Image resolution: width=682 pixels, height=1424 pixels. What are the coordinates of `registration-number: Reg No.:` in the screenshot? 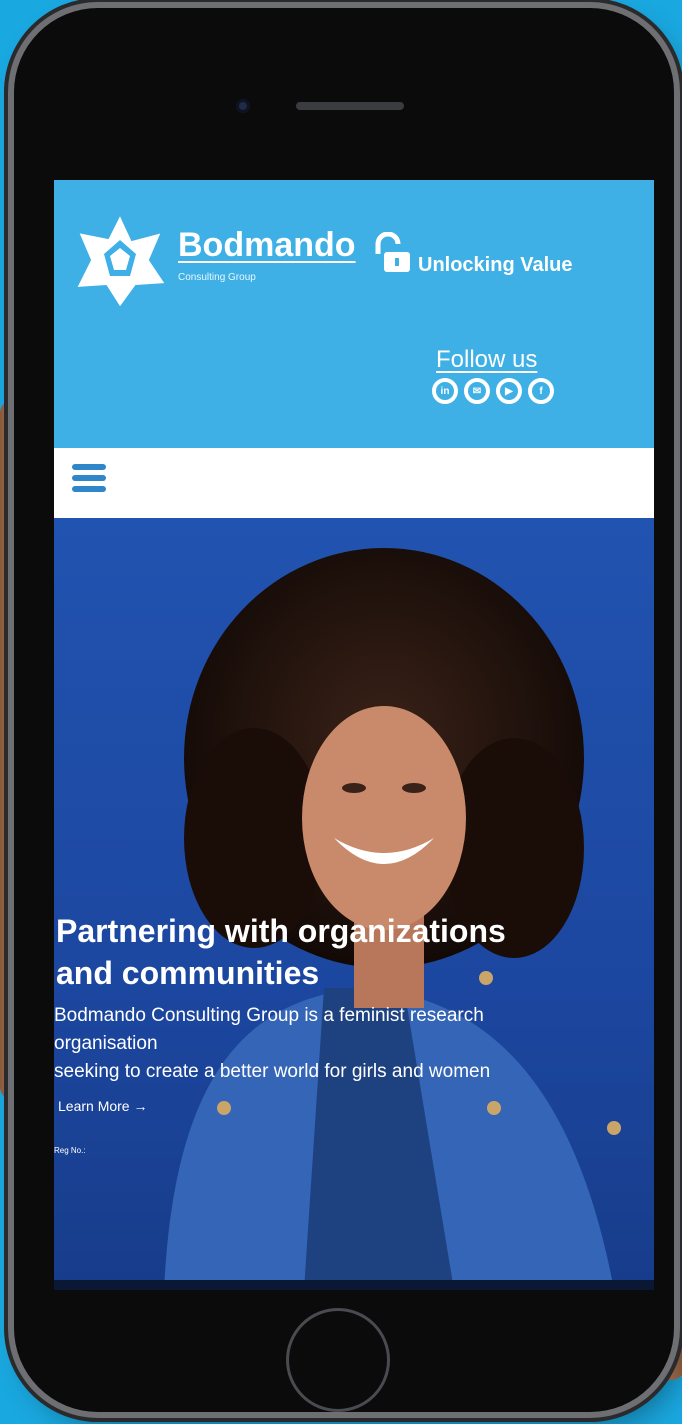 It's located at (70, 1150).